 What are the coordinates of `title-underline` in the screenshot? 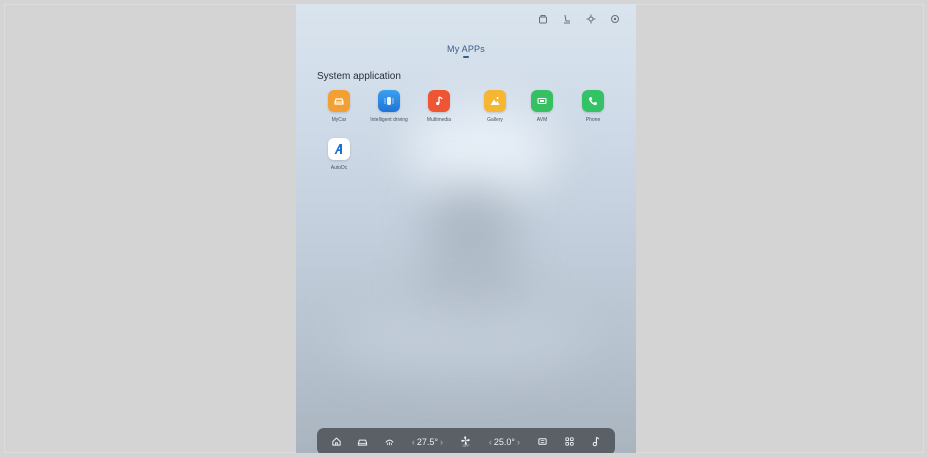 It's located at (466, 57).